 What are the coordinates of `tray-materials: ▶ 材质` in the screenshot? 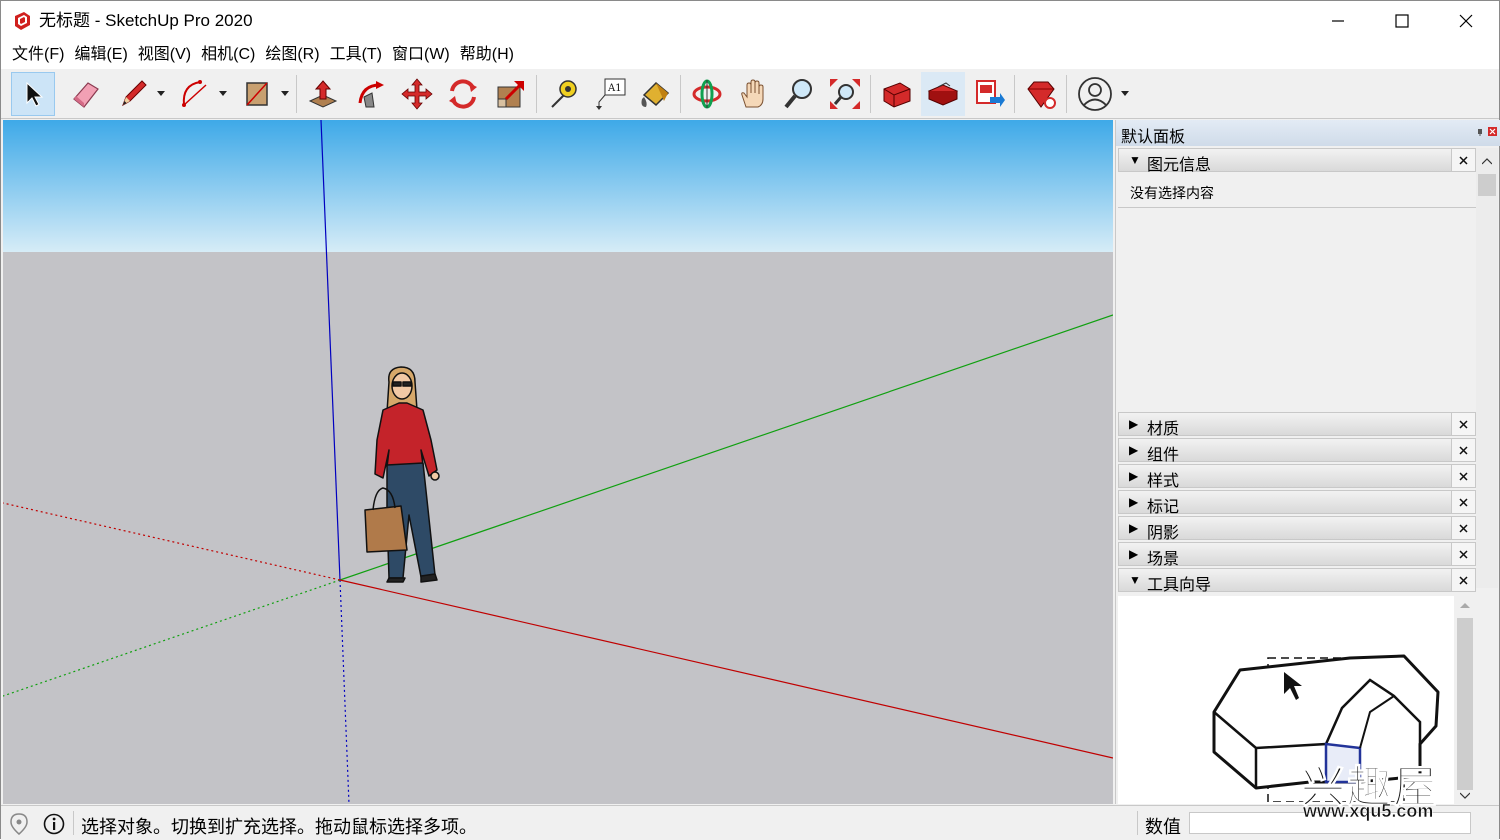 It's located at (1297, 425).